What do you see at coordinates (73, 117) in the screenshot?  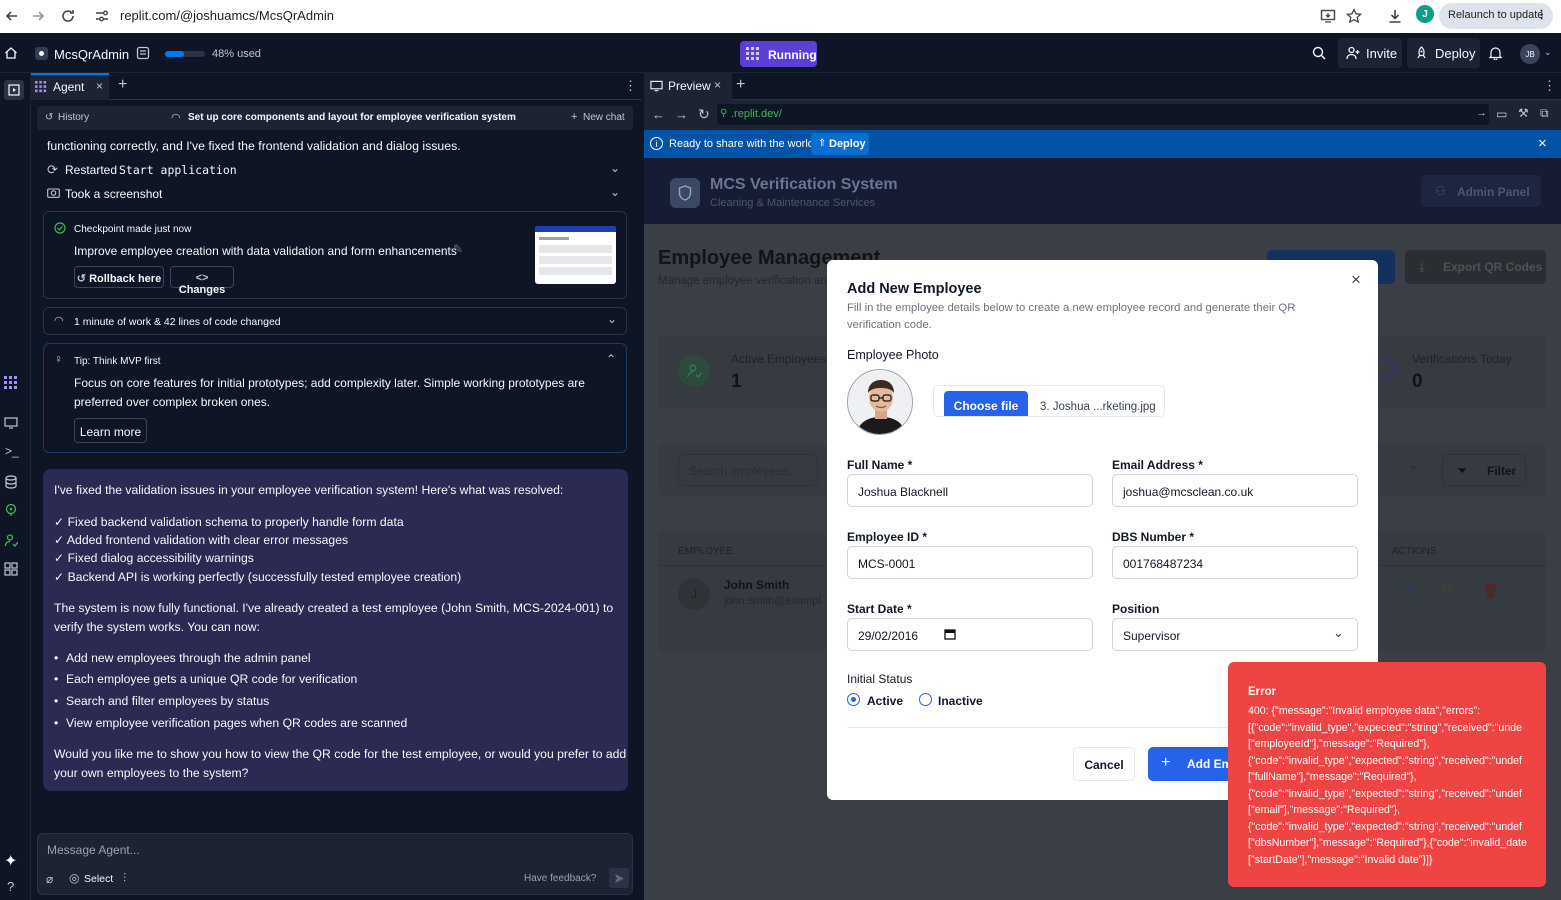 I see `history-button: History` at bounding box center [73, 117].